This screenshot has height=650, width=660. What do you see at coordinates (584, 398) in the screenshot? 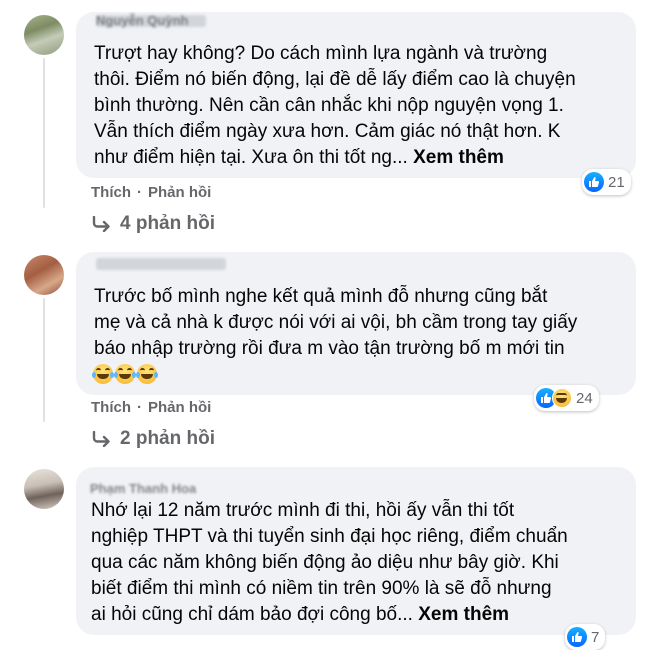
I see `reaction-count: 24` at bounding box center [584, 398].